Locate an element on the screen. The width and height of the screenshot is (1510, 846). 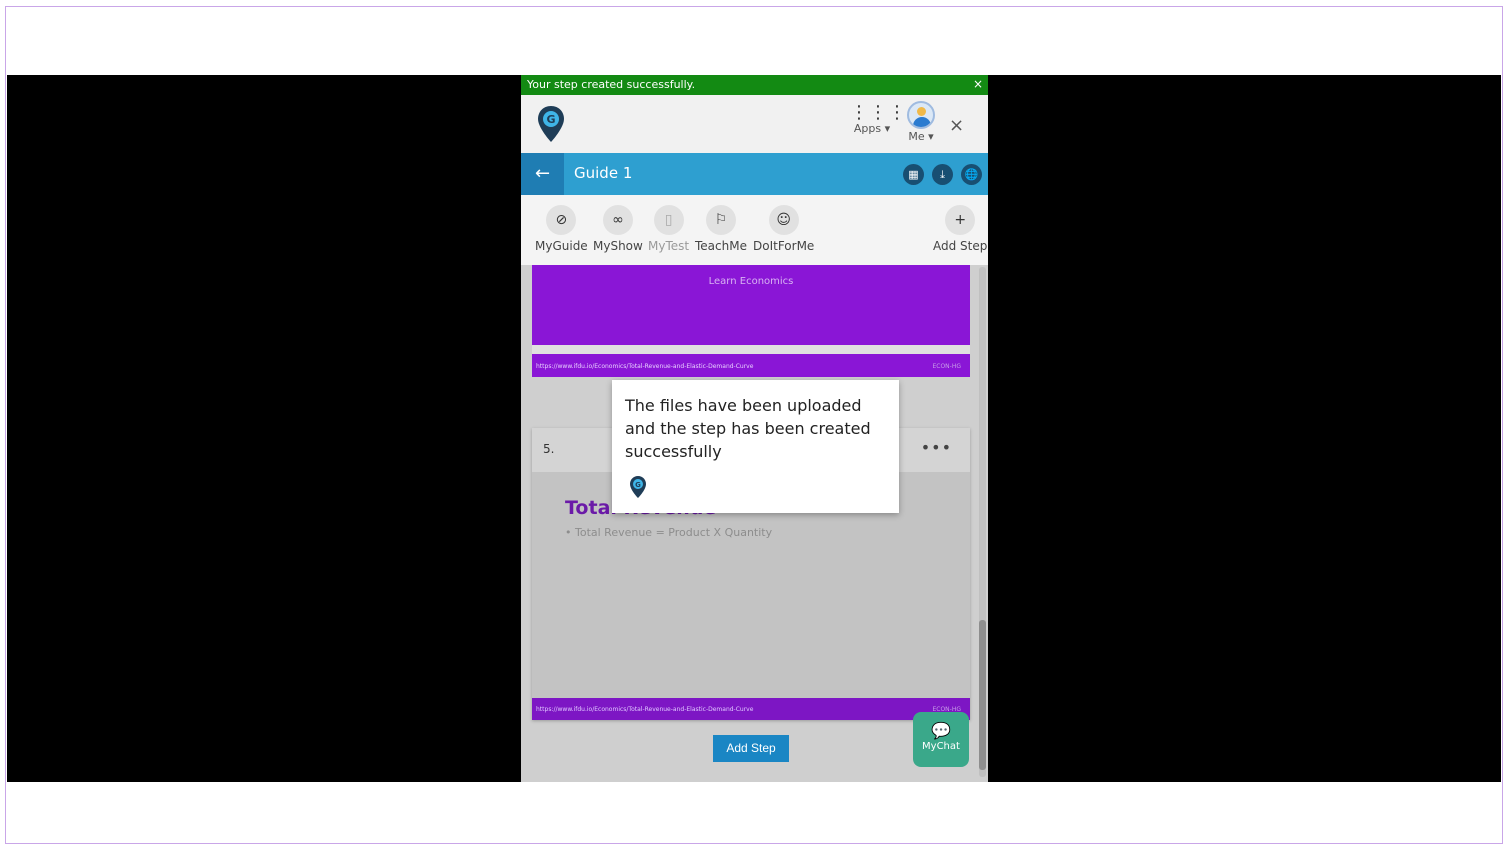
binoculars-icon: ∞ is located at coordinates (617, 220).